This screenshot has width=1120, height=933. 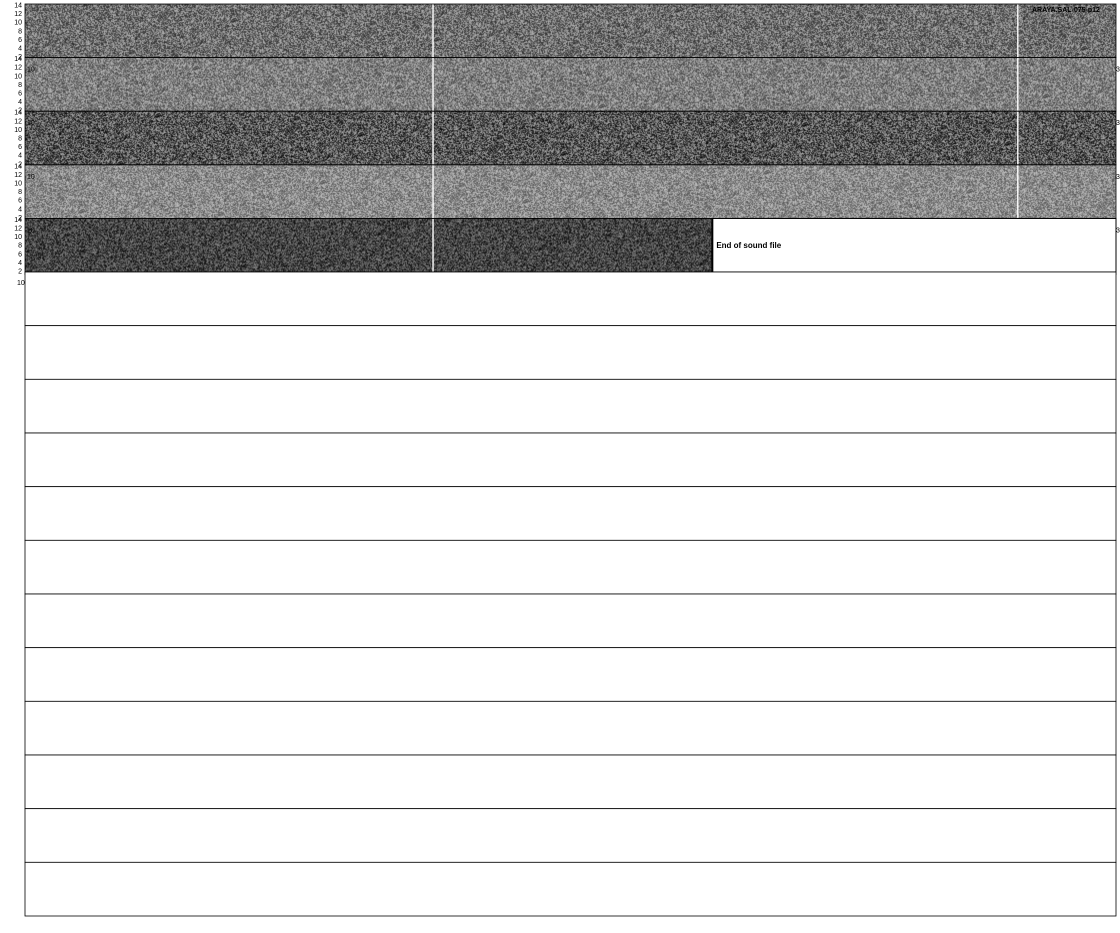 What do you see at coordinates (20, 272) in the screenshot?
I see `y-tick-label: 2` at bounding box center [20, 272].